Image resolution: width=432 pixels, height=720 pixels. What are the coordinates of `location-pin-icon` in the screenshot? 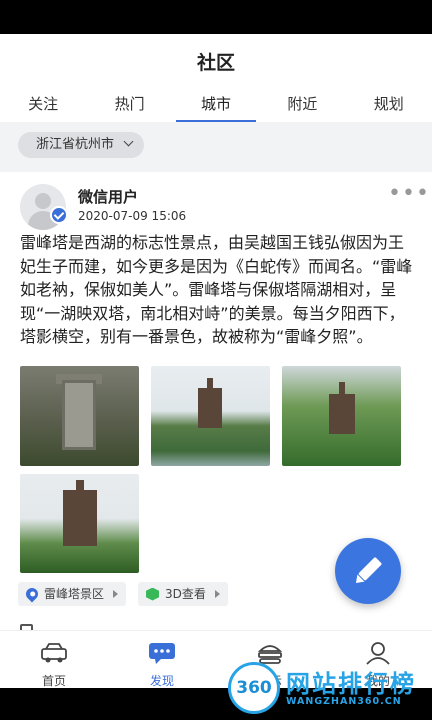 It's located at (32, 594).